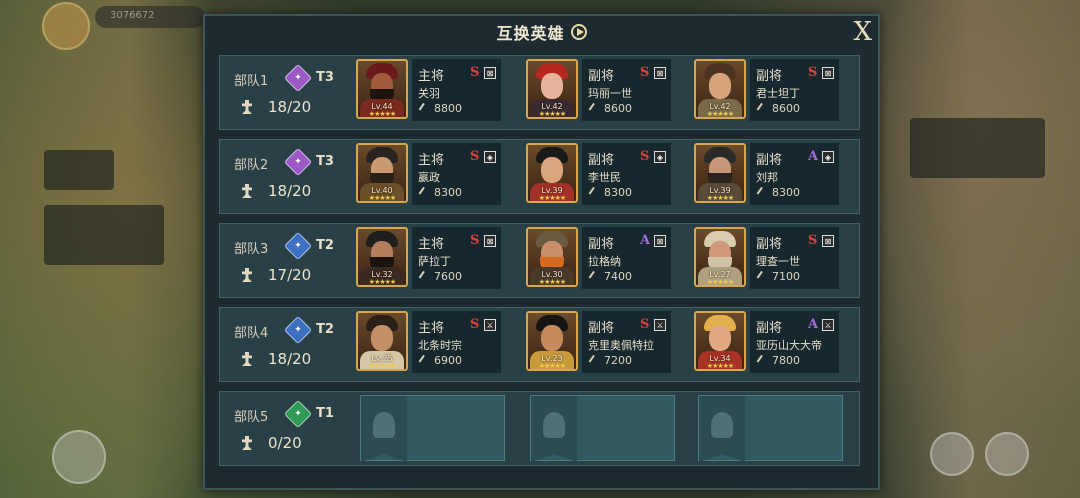 This screenshot has height=498, width=1080. What do you see at coordinates (618, 192) in the screenshot?
I see `hero-power: 8300` at bounding box center [618, 192].